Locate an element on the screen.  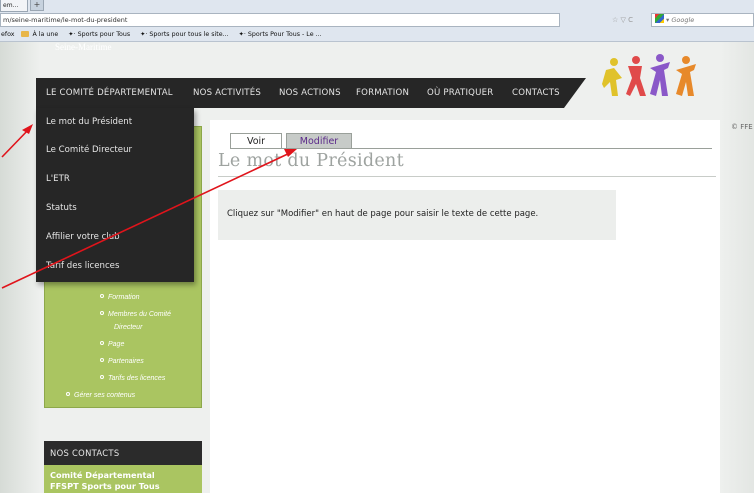
address-bar: m/seine-maritime/le-mot-du-president is located at coordinates (280, 20).